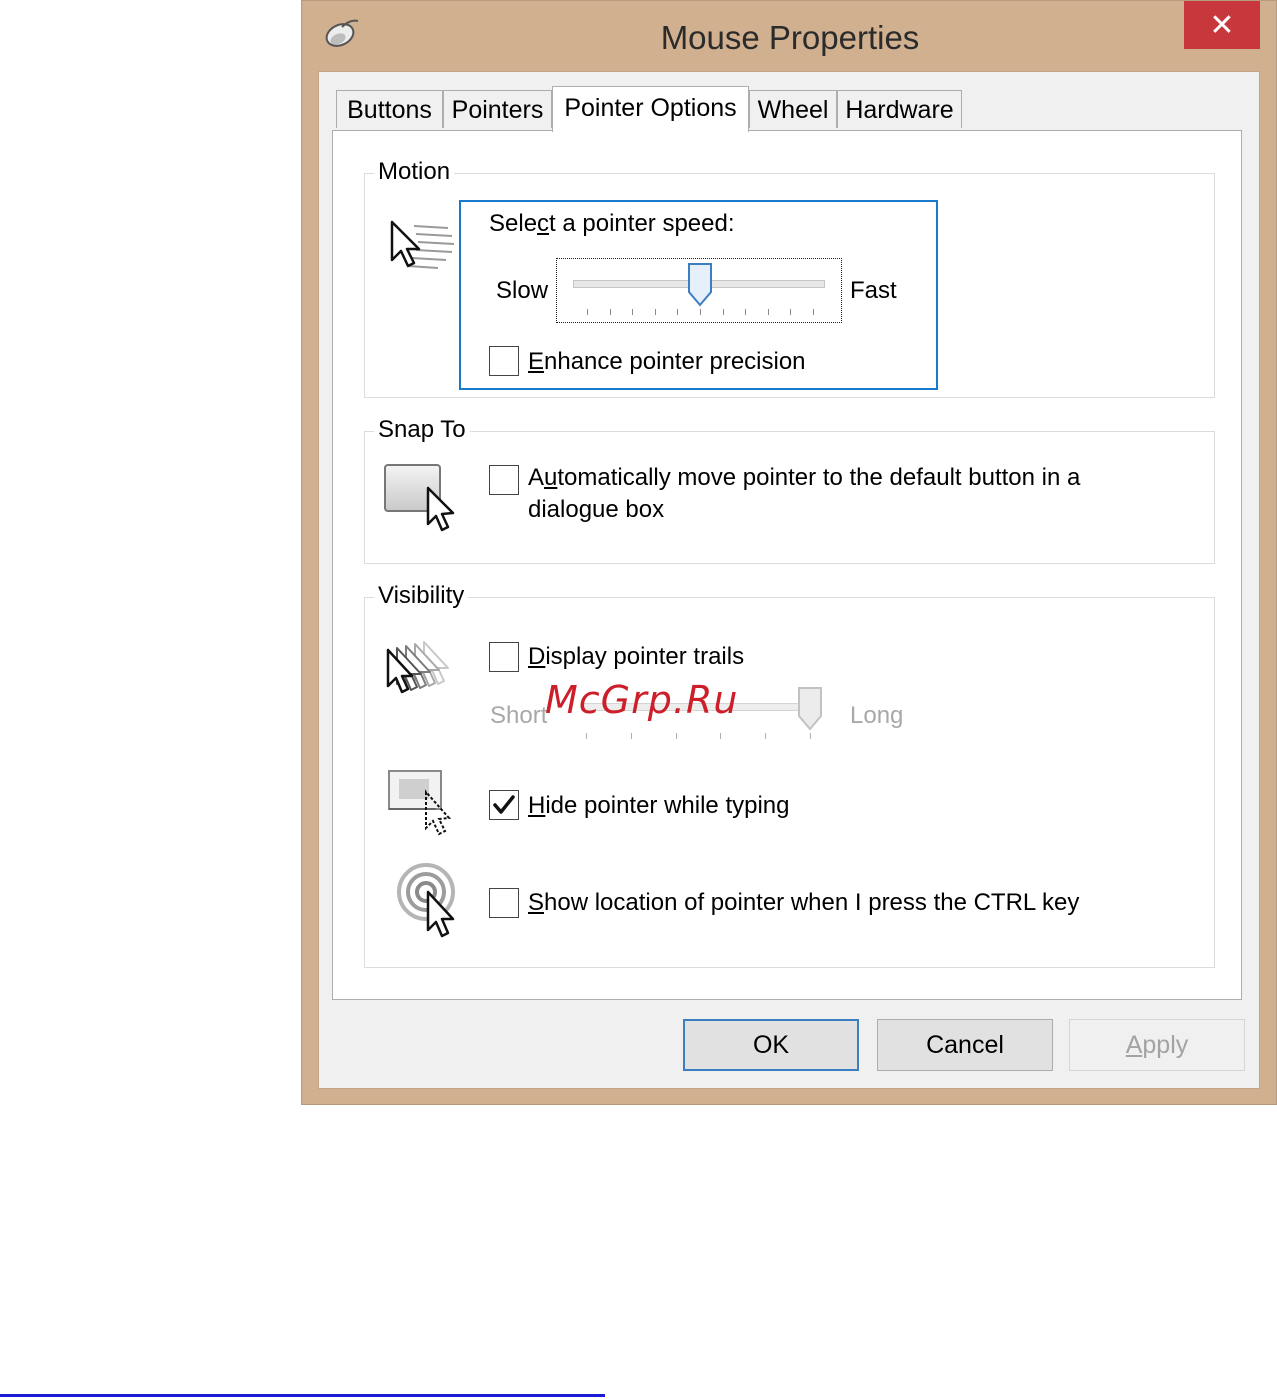 Image resolution: width=1277 pixels, height=1399 pixels. I want to click on tab-label: Hardware, so click(899, 110).